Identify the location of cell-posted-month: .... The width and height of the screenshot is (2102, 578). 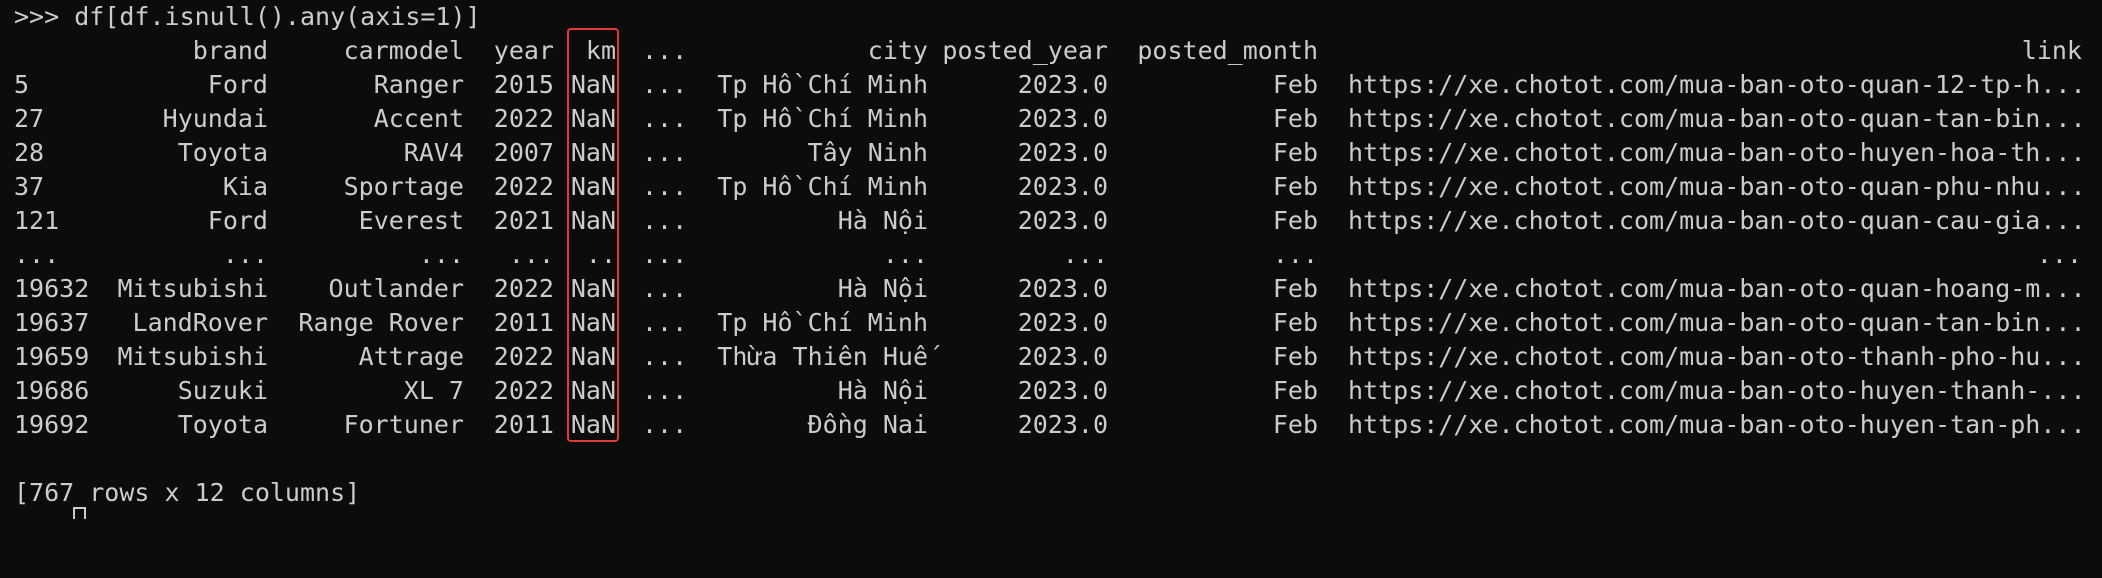
(1295, 254).